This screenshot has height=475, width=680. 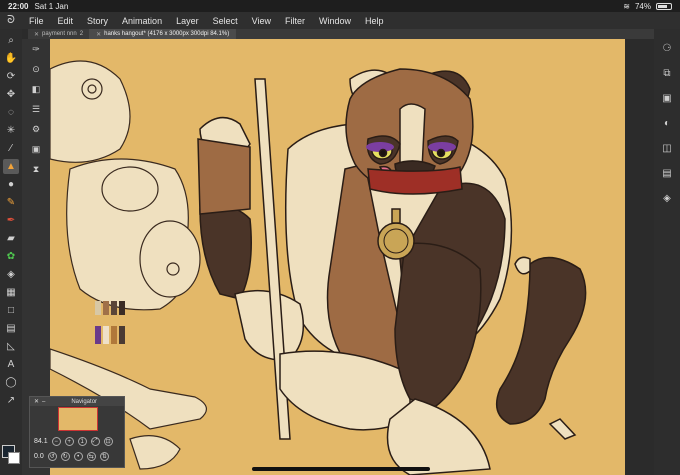 I want to click on layer-icon: ◈, so click(x=667, y=198).